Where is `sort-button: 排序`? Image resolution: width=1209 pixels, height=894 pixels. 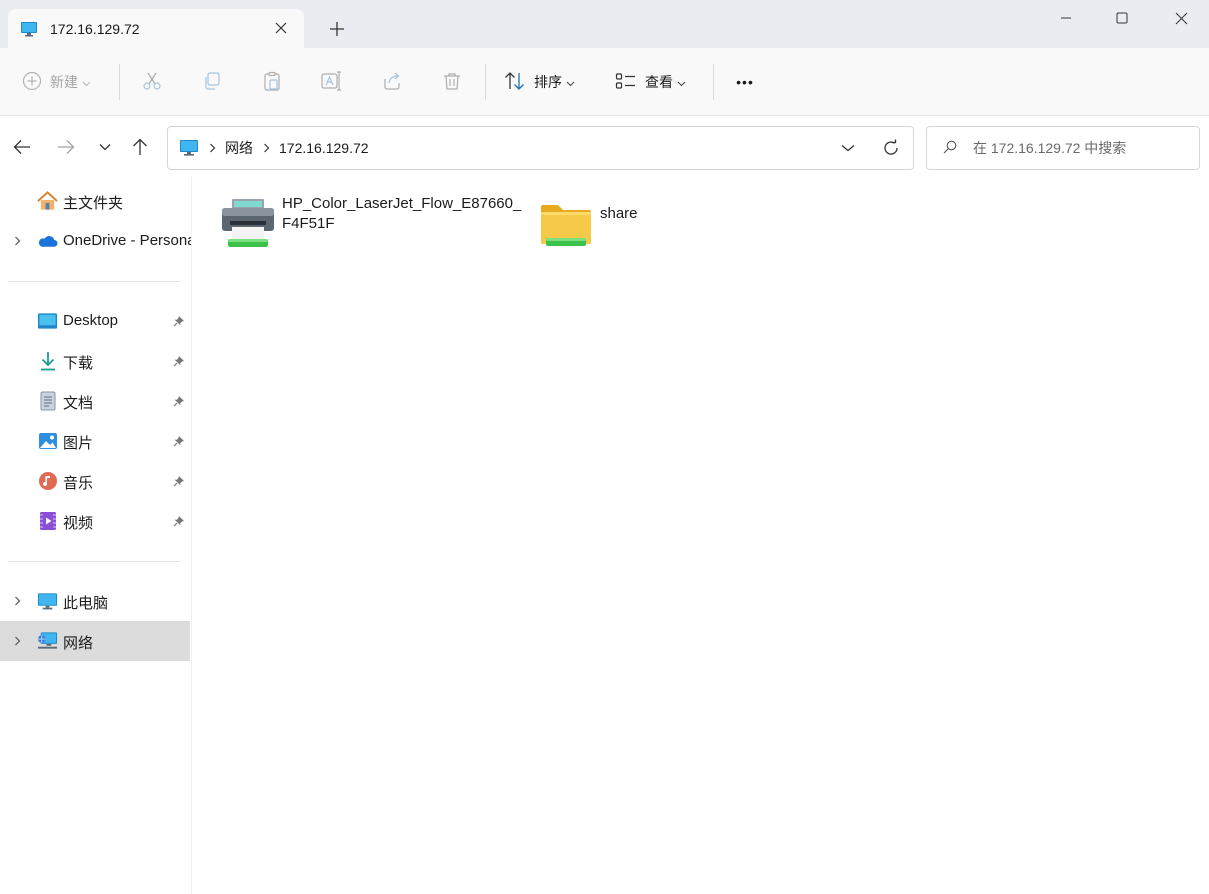
sort-button: 排序 is located at coordinates (539, 82).